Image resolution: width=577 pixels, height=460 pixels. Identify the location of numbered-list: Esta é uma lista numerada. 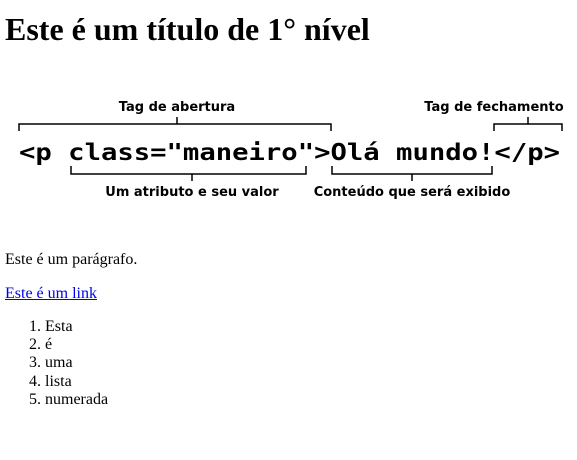
(56, 363).